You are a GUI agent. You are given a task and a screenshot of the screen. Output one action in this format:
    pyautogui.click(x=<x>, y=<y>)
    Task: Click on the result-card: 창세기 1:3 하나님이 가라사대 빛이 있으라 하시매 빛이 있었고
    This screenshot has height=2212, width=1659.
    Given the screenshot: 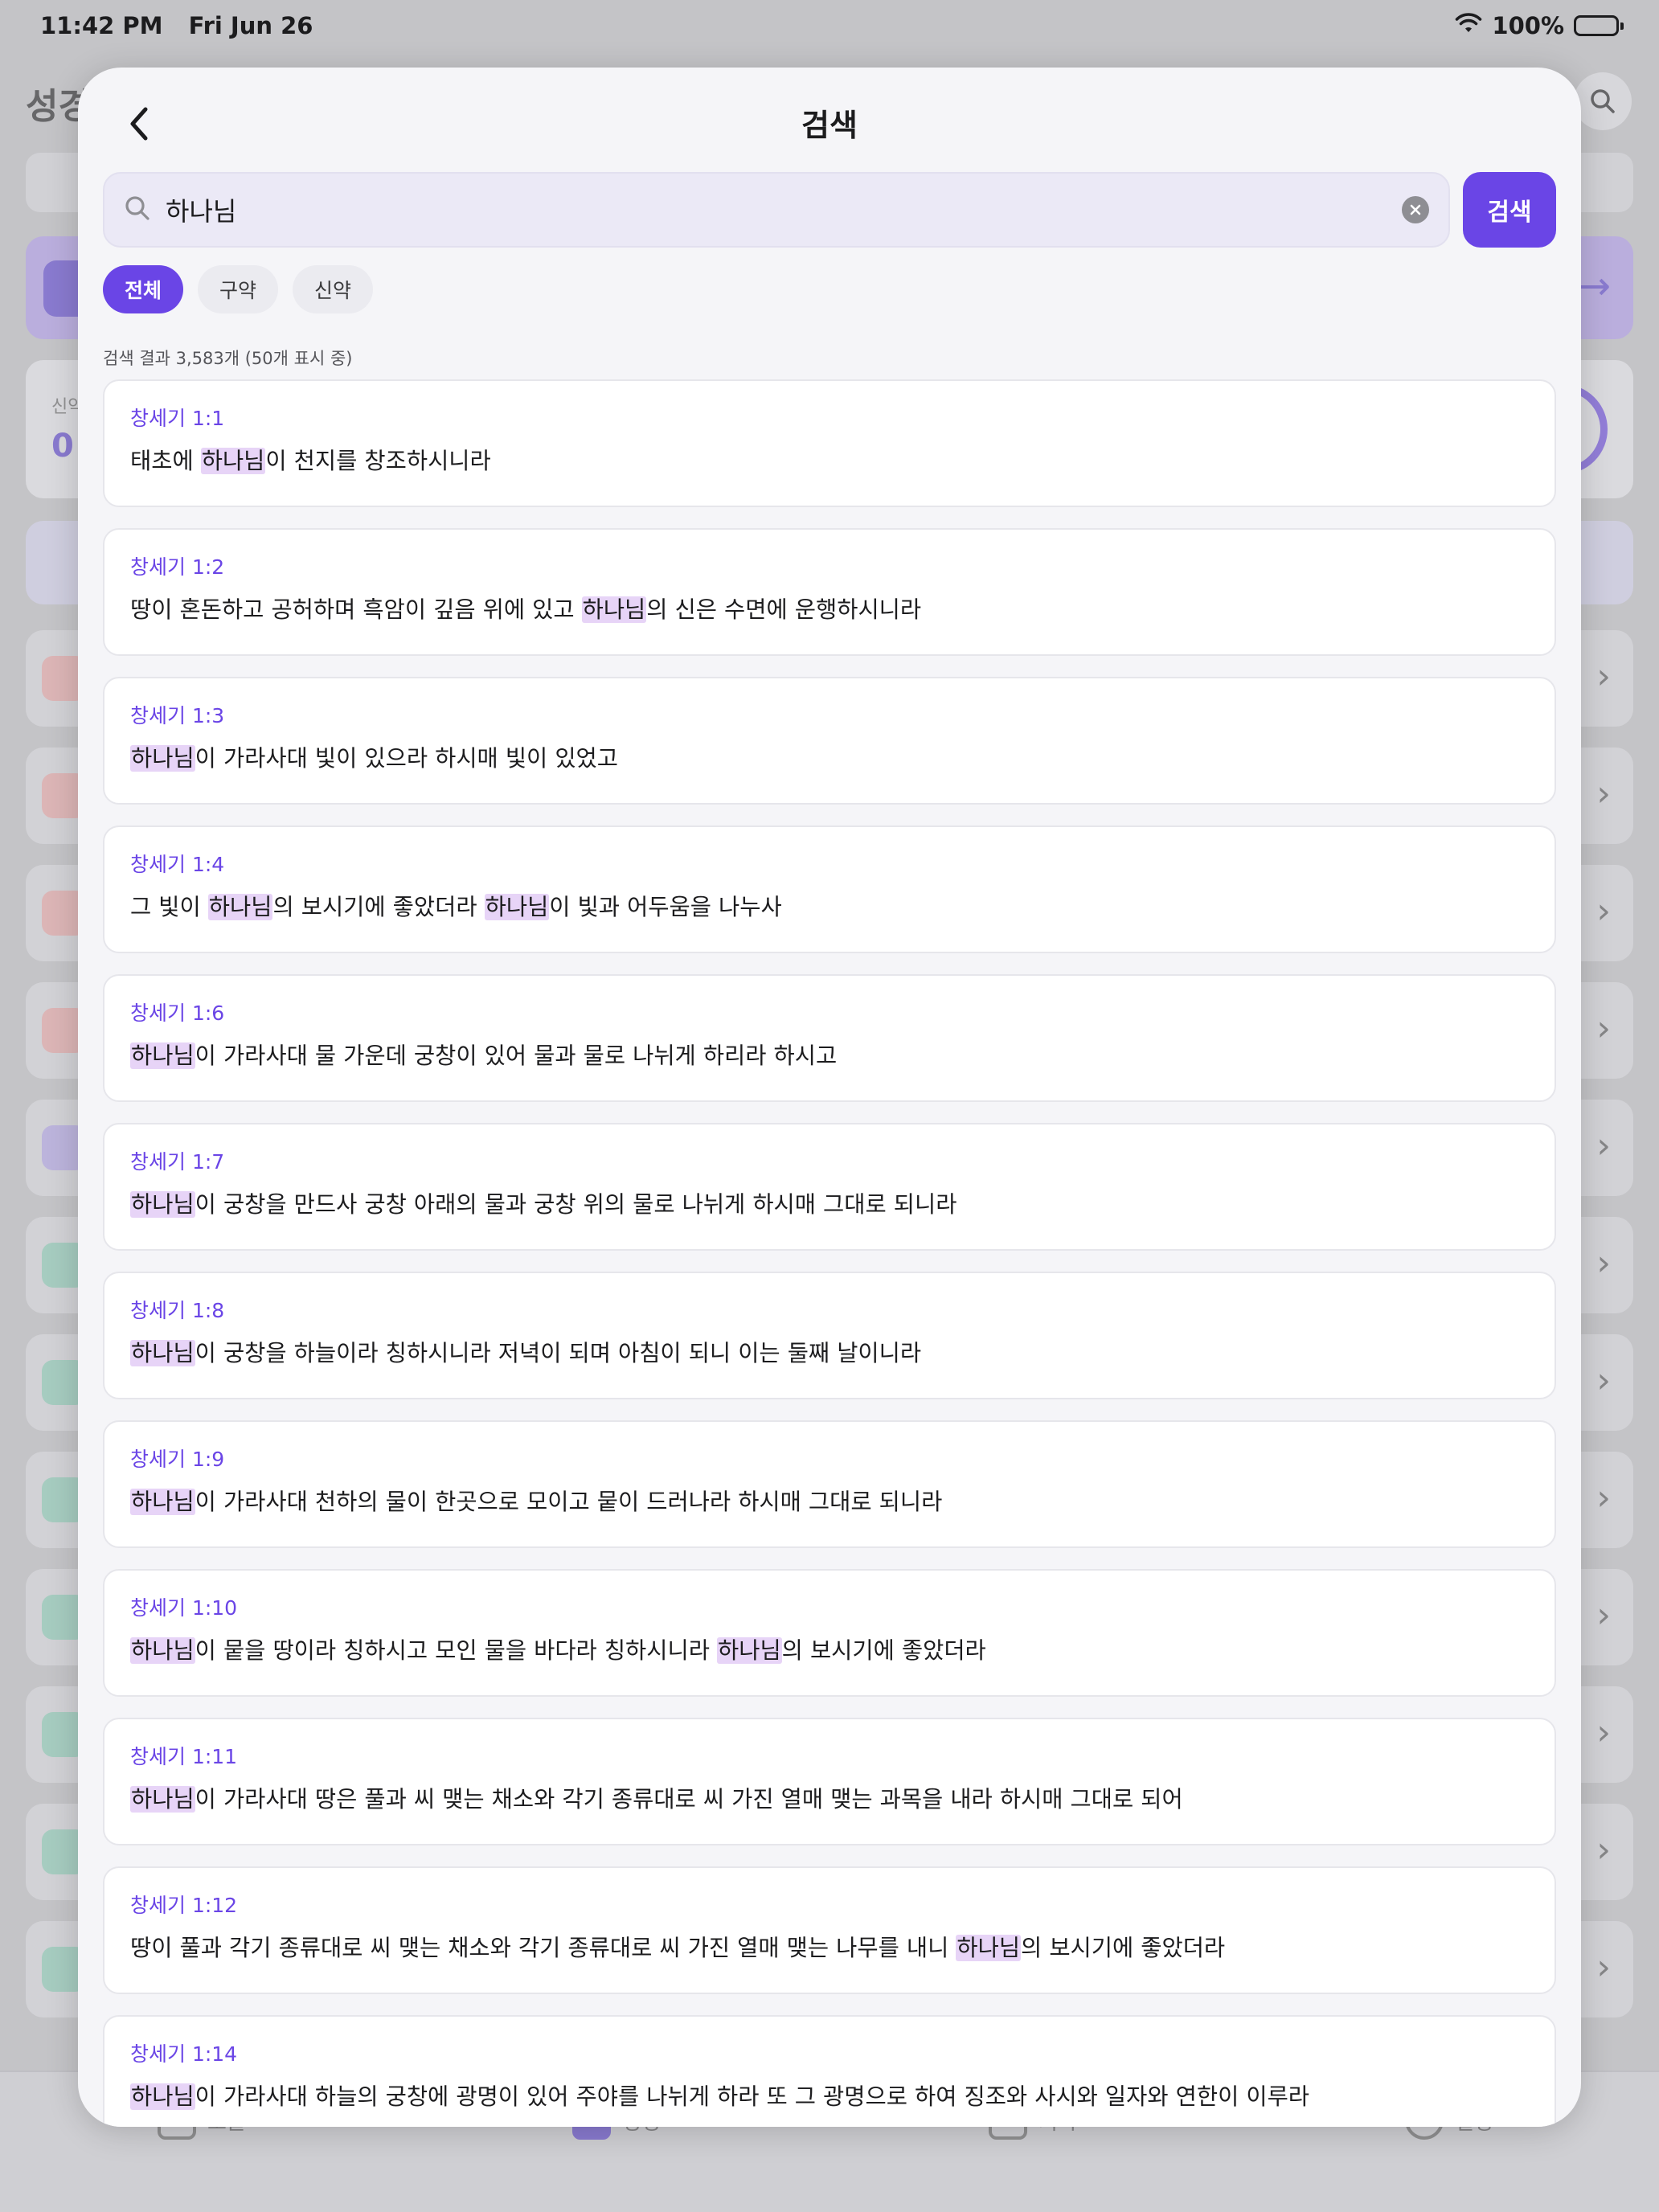 What is the action you would take?
    pyautogui.click(x=829, y=741)
    